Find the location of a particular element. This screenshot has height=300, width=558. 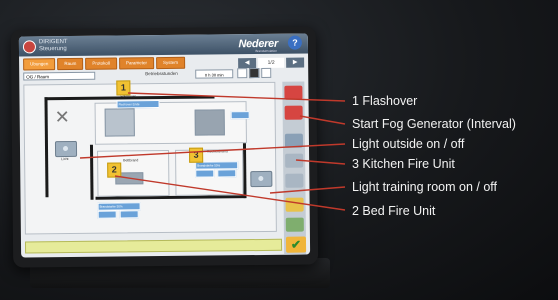

callout-light-training: Light training room on / off is located at coordinates (424, 187).